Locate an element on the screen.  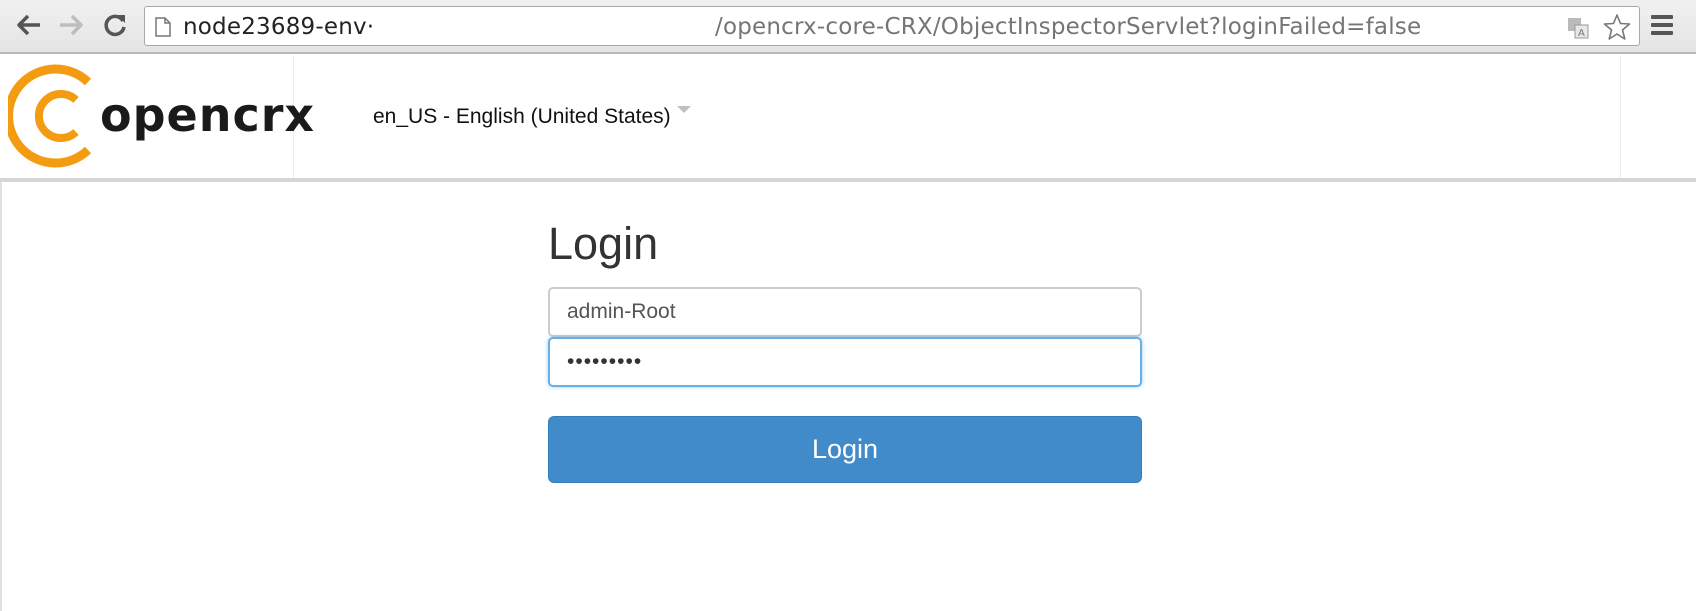
reload-icon is located at coordinates (115, 25).